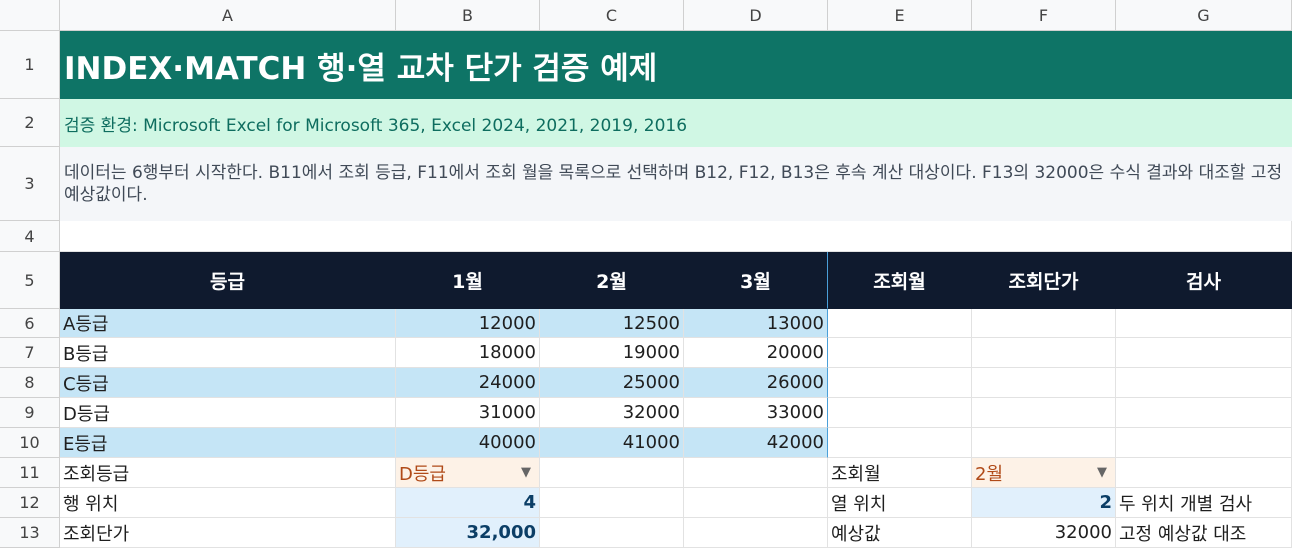  What do you see at coordinates (1044, 15) in the screenshot?
I see `column-header-f: F` at bounding box center [1044, 15].